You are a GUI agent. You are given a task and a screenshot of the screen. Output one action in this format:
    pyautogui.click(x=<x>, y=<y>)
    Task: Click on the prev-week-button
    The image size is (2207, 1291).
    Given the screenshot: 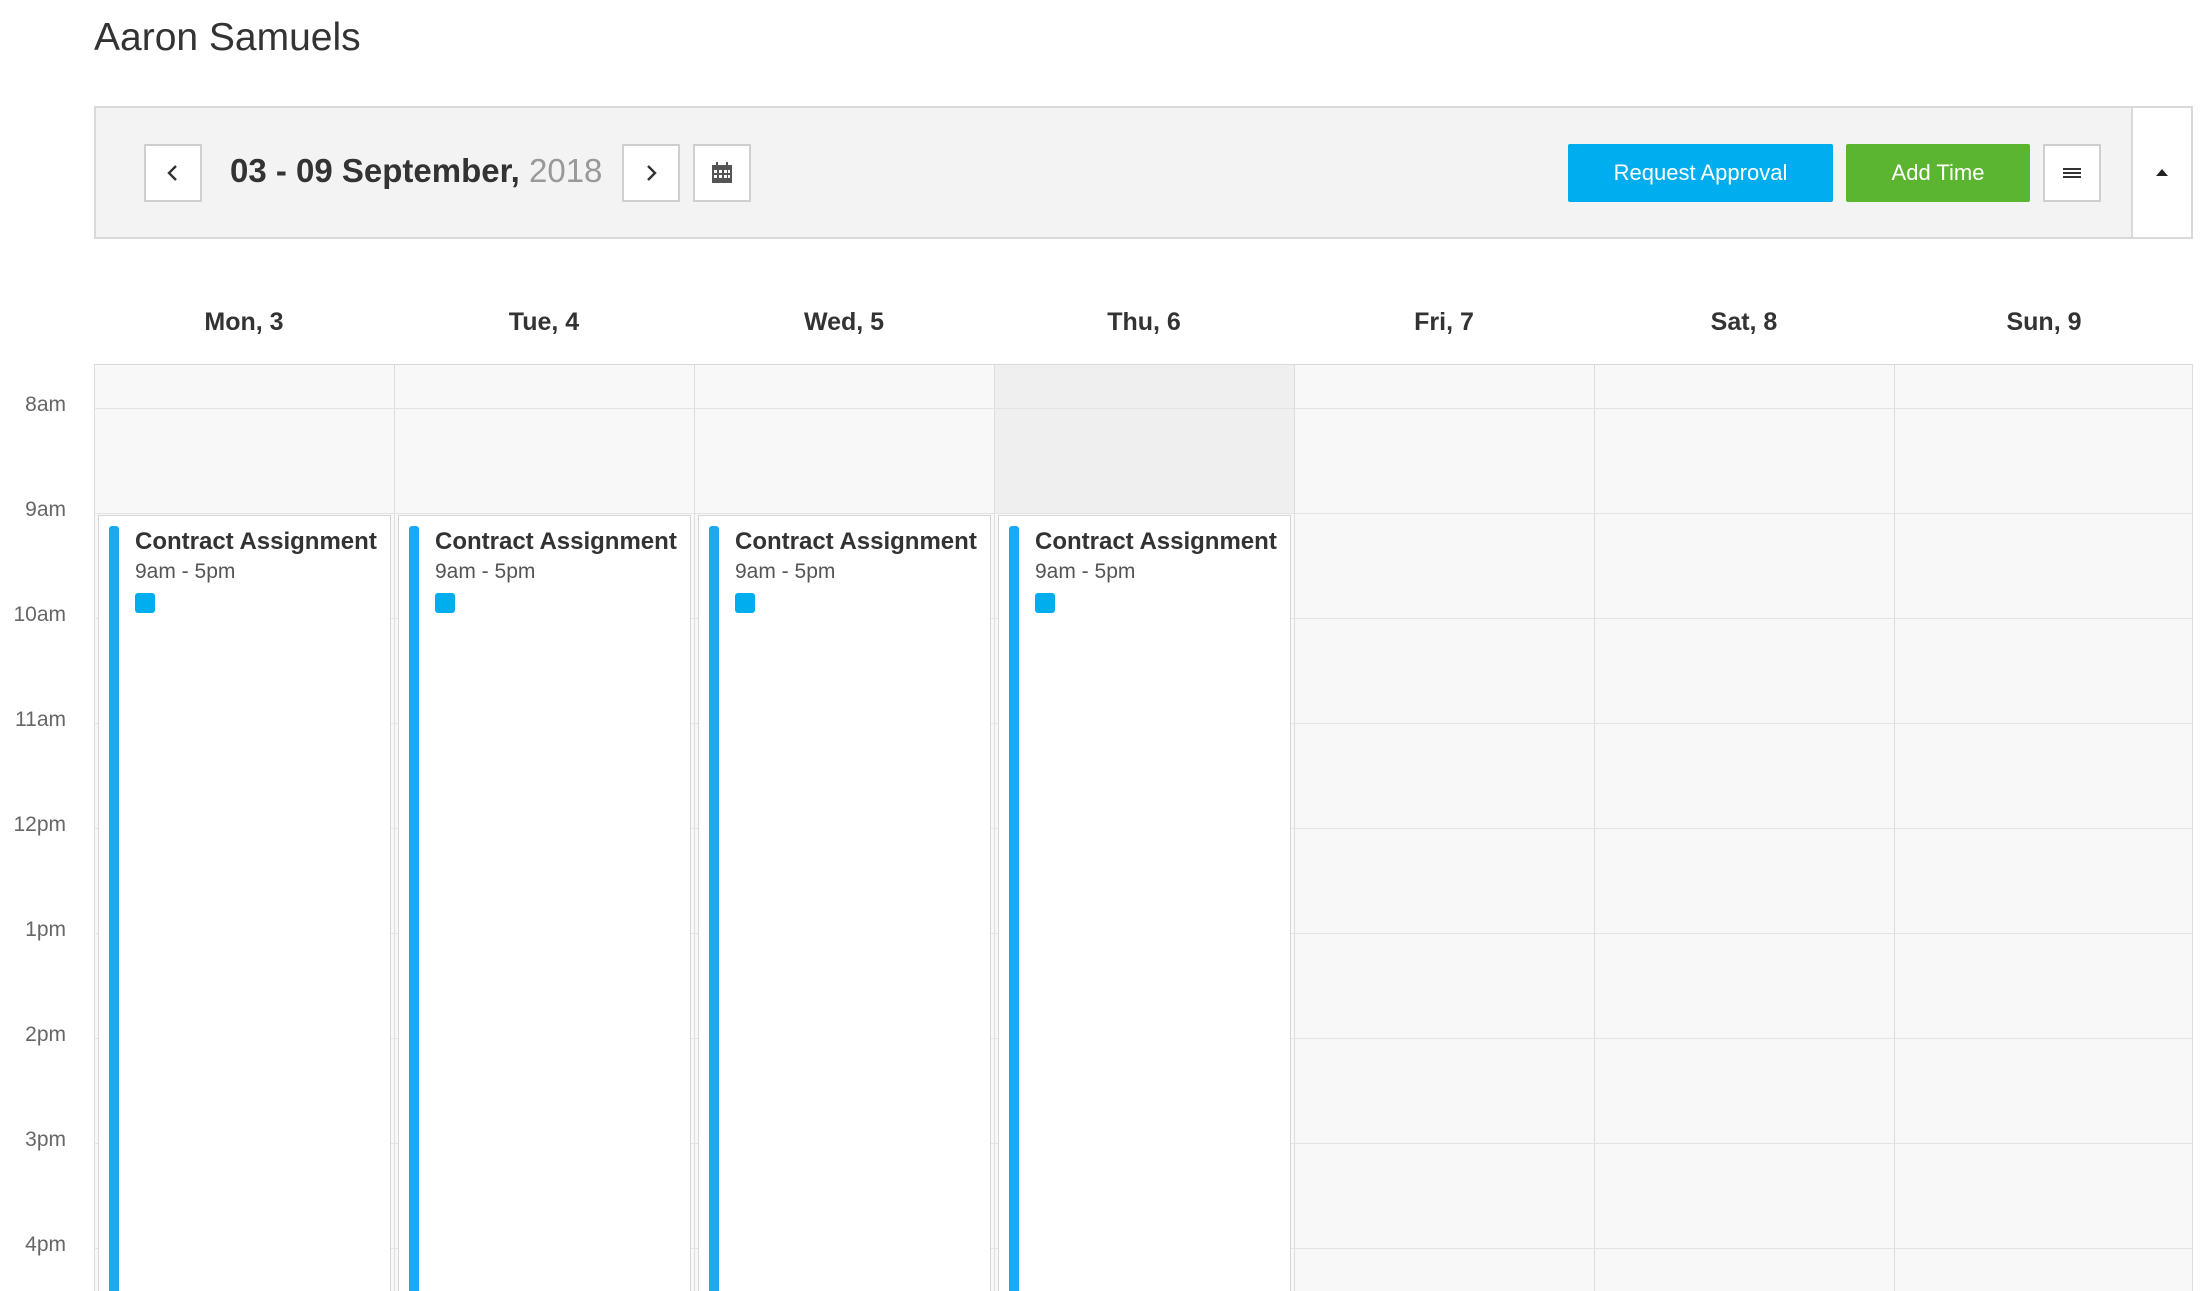 What is the action you would take?
    pyautogui.click(x=173, y=173)
    